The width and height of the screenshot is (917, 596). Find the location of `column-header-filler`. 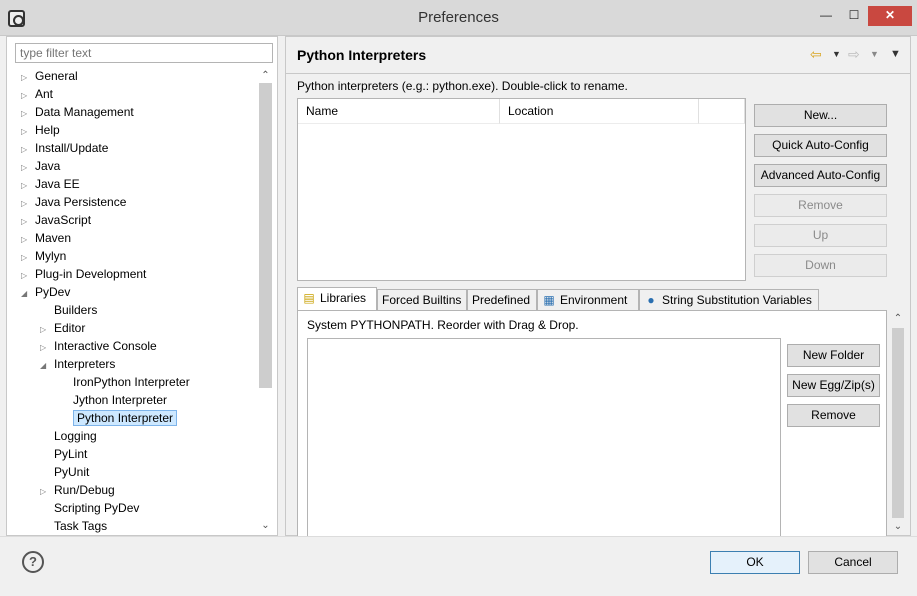

column-header-filler is located at coordinates (722, 111).